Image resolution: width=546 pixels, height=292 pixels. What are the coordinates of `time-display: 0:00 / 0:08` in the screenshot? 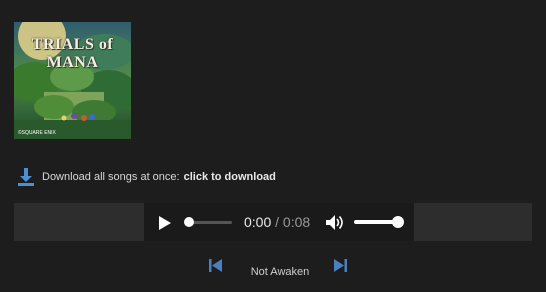 It's located at (277, 222).